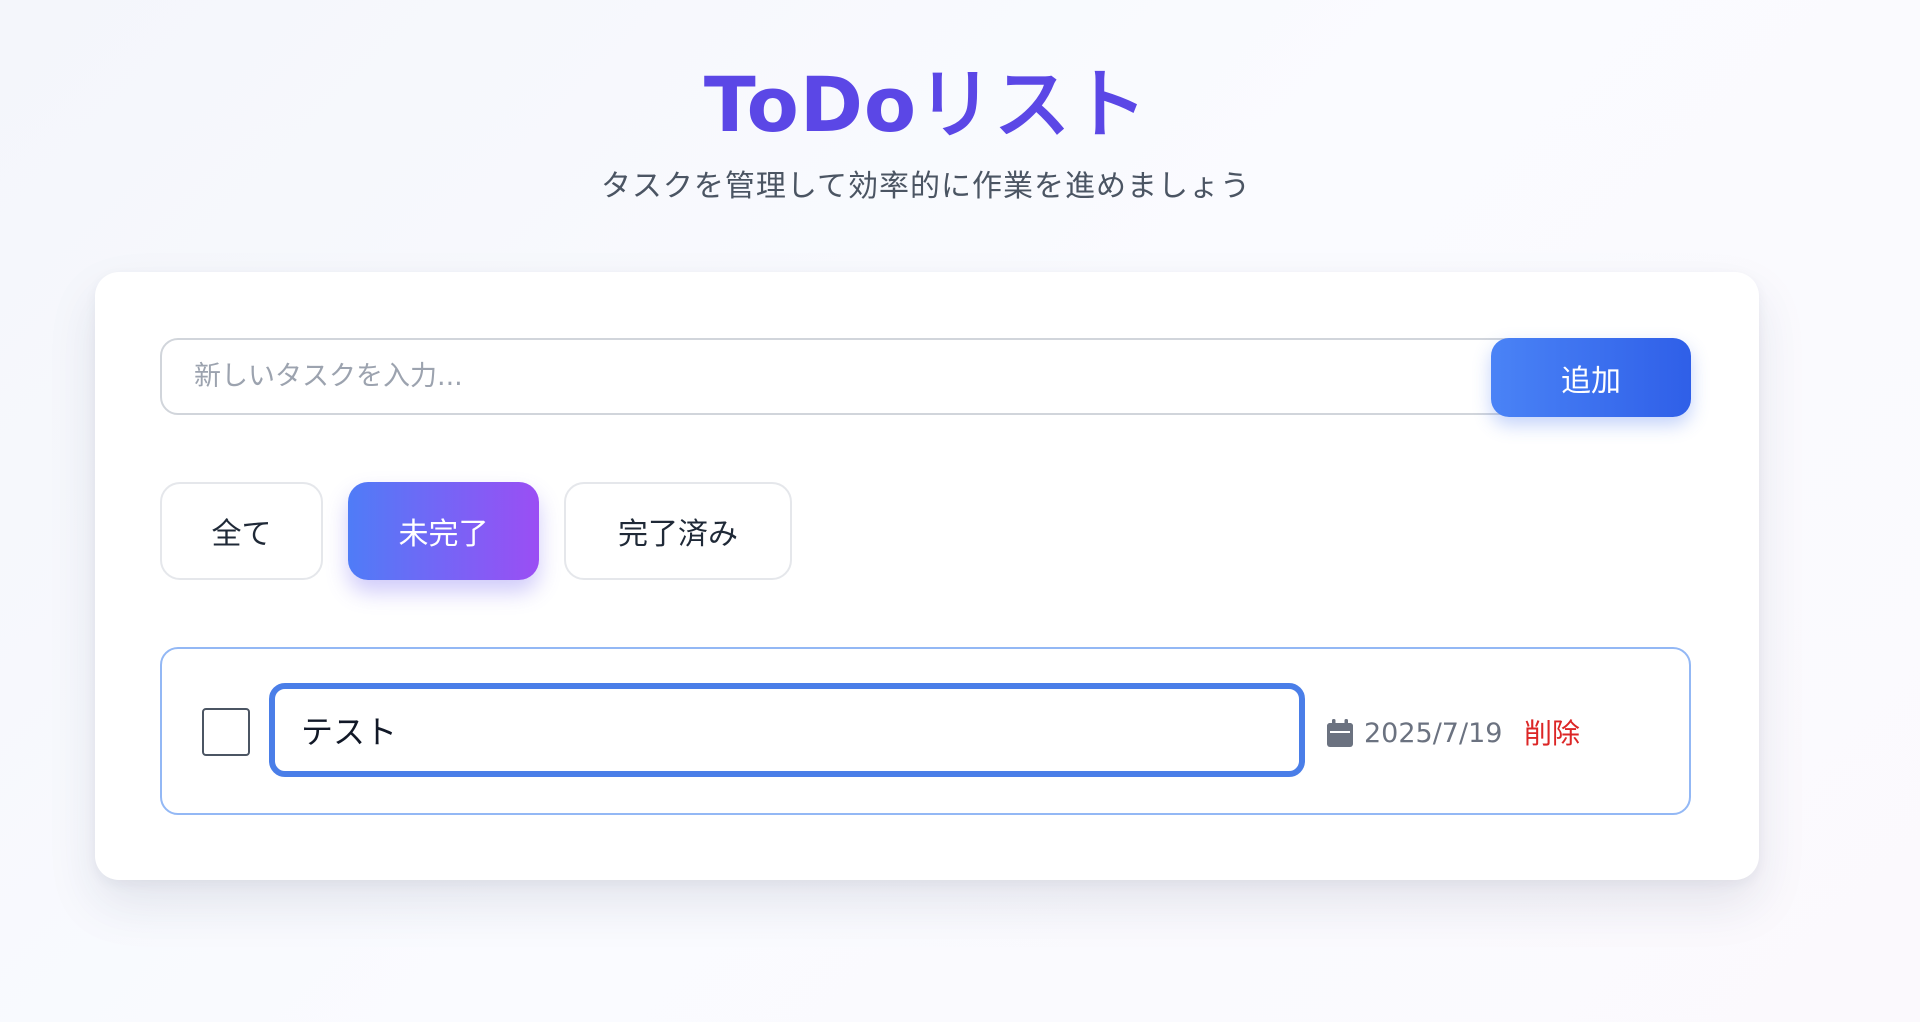 The width and height of the screenshot is (1920, 1022). Describe the element at coordinates (226, 732) in the screenshot. I see `task-checkbox` at that location.